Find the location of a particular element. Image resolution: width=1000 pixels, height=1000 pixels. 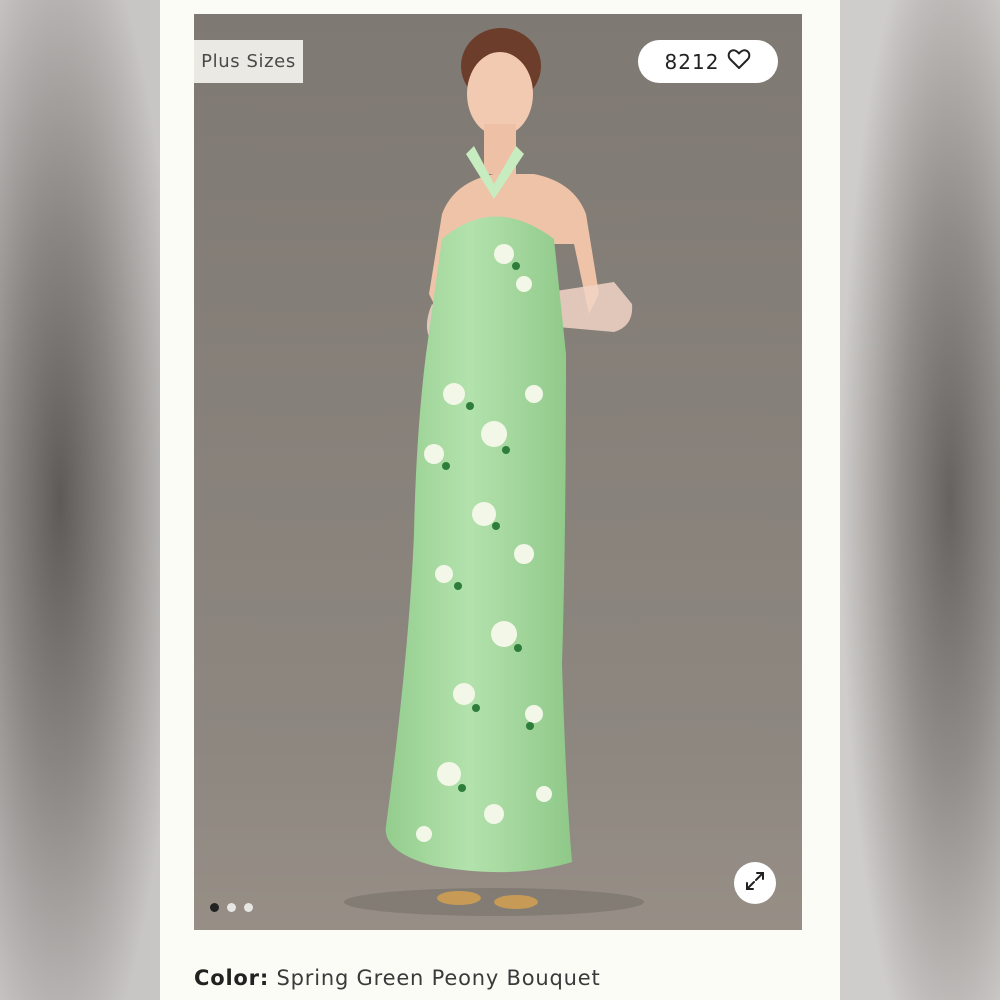

like-button: 8212 is located at coordinates (708, 61).